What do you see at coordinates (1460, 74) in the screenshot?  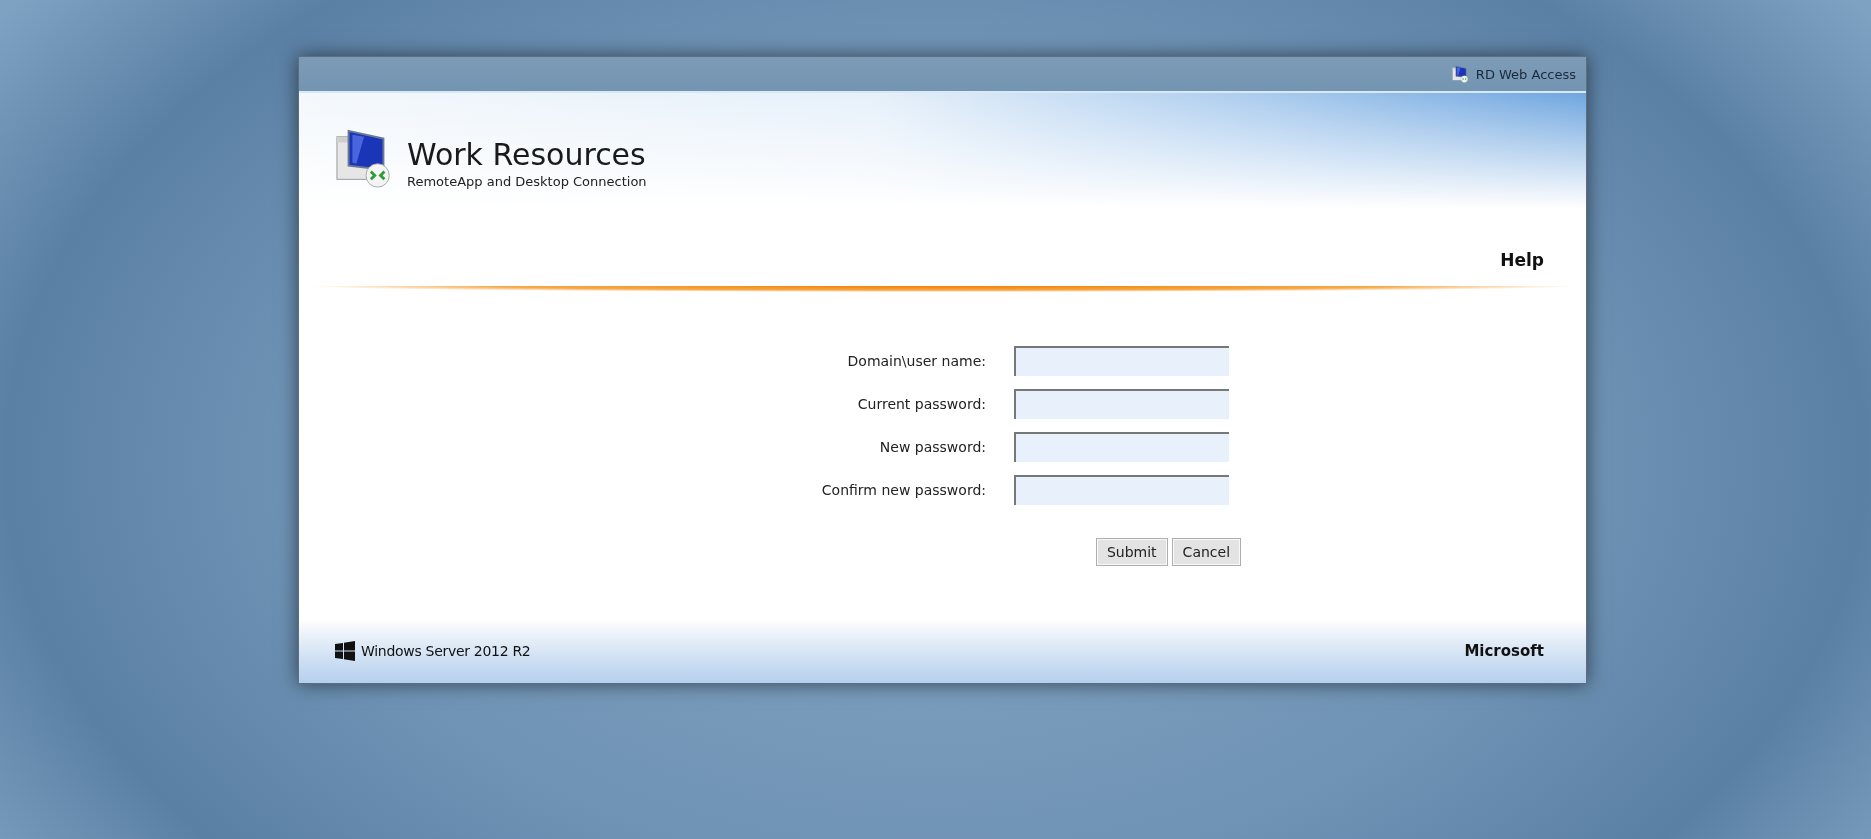 I see `remote-desktop-icon` at bounding box center [1460, 74].